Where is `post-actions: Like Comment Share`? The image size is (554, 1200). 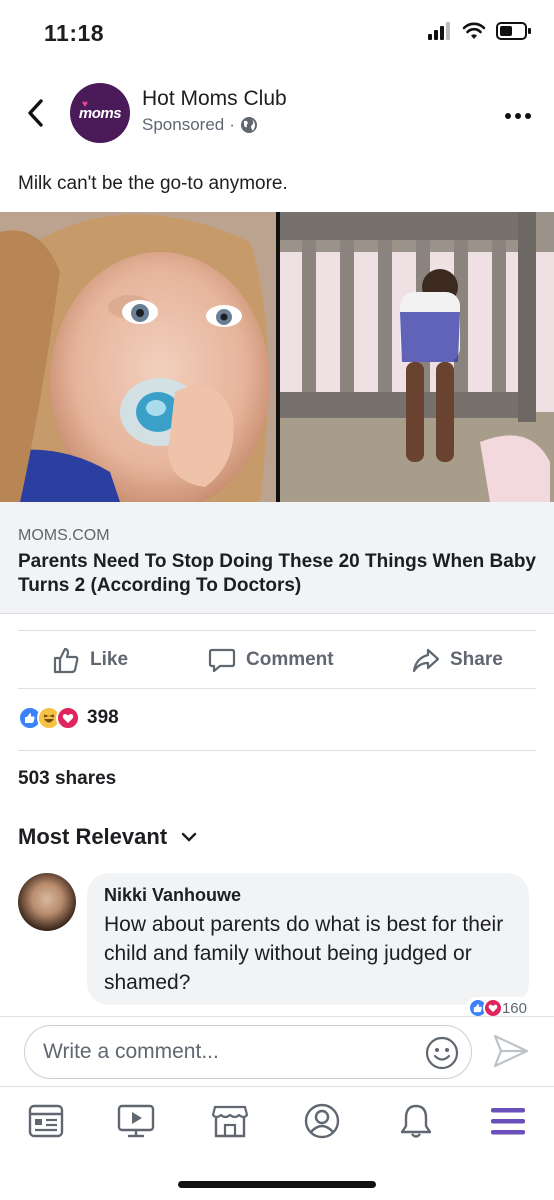
post-actions: Like Comment Share is located at coordinates (277, 660).